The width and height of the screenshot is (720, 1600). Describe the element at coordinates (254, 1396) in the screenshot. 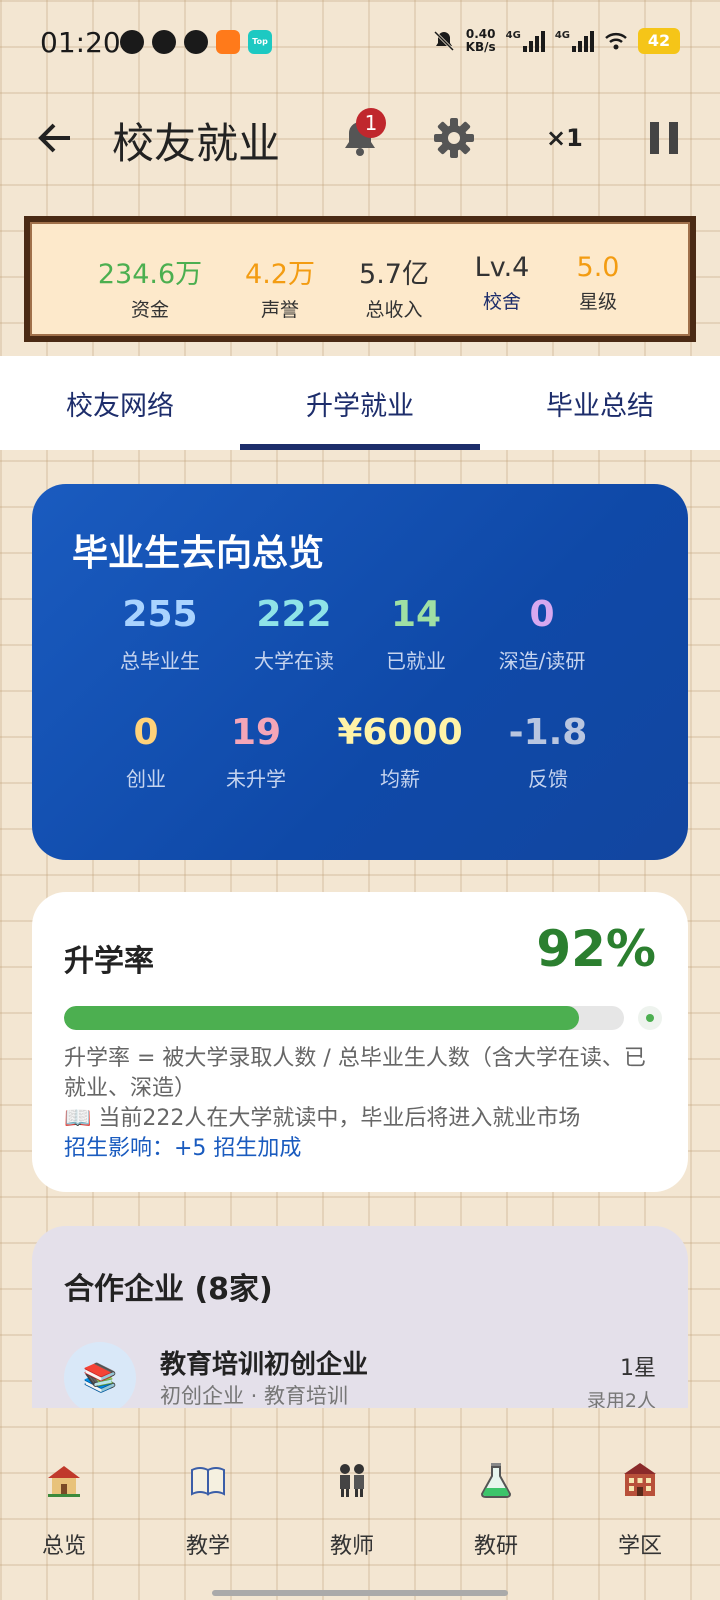

I see `company-subtitle: 初创企业 · 教育培训` at that location.